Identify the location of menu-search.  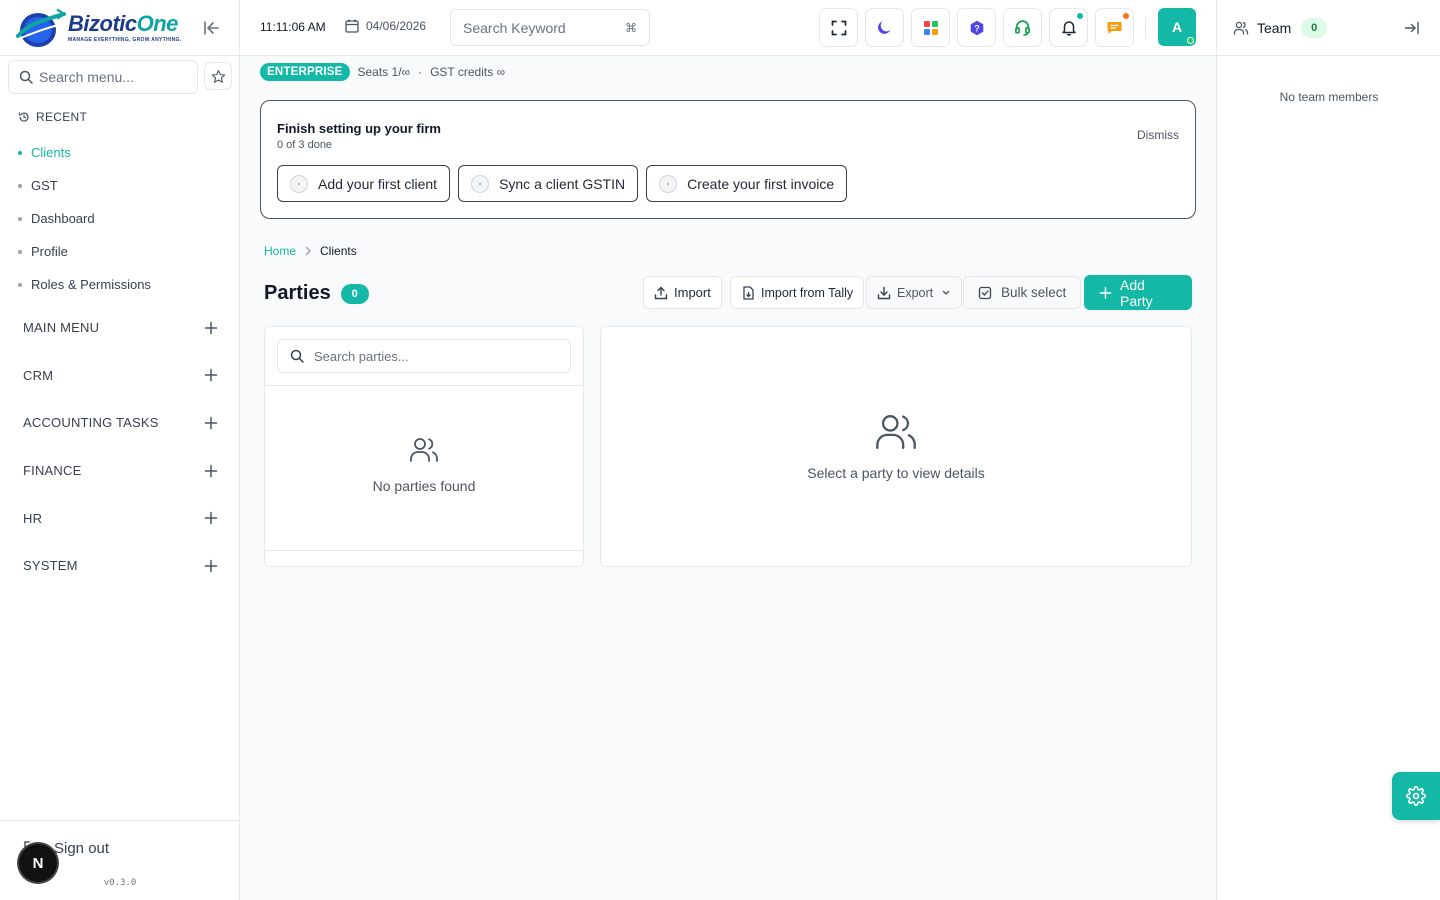
(103, 77).